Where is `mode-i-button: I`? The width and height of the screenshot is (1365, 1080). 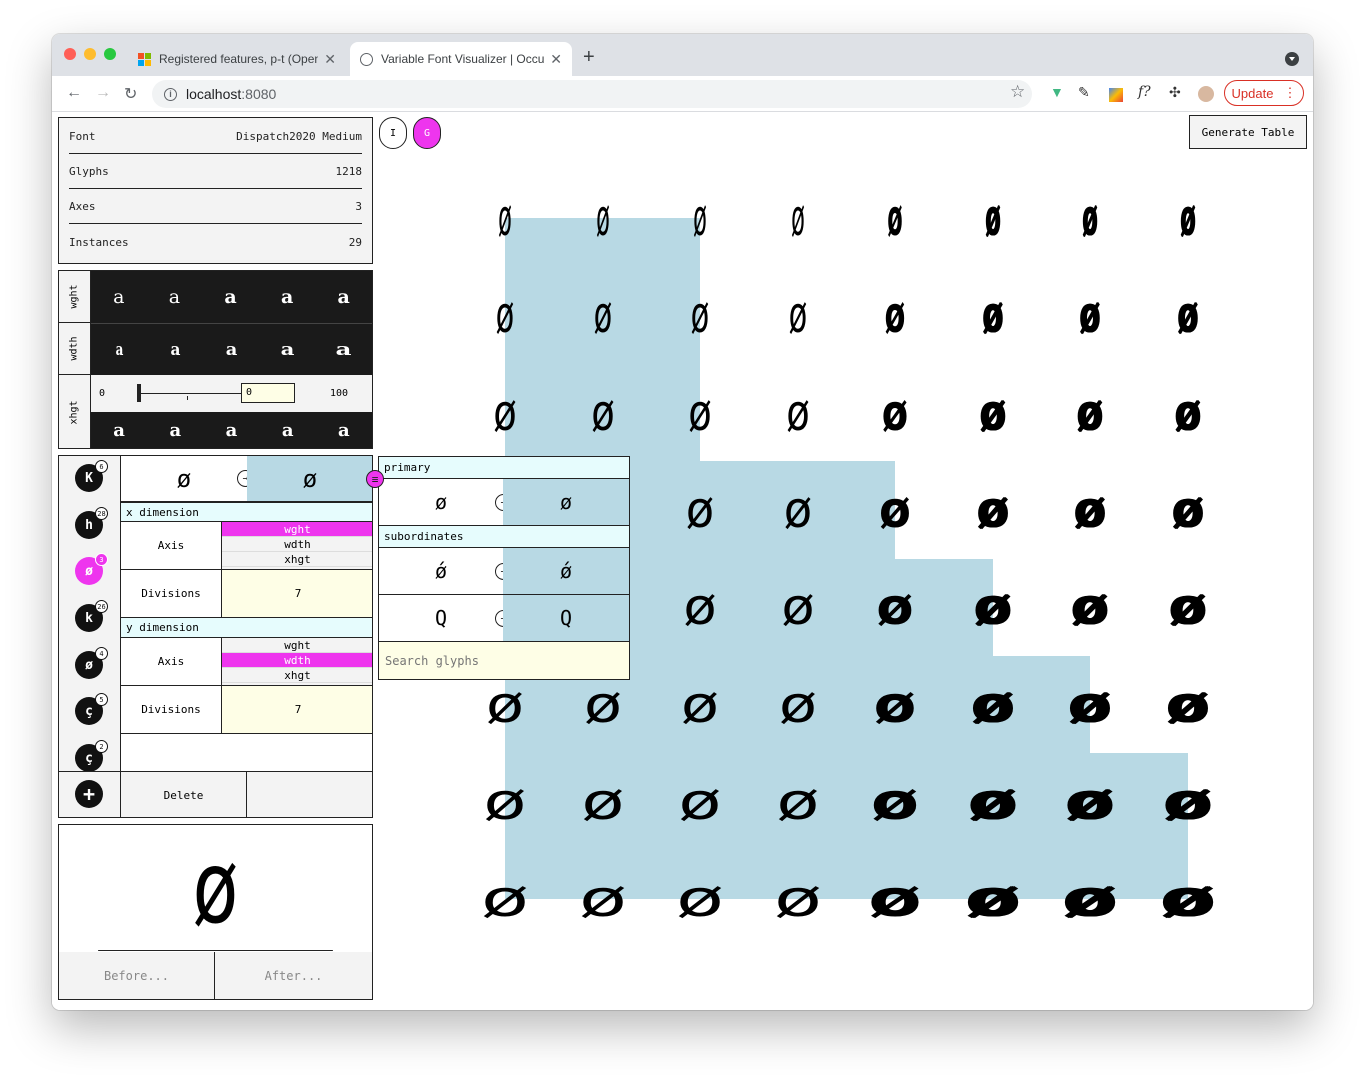
mode-i-button: I is located at coordinates (393, 133).